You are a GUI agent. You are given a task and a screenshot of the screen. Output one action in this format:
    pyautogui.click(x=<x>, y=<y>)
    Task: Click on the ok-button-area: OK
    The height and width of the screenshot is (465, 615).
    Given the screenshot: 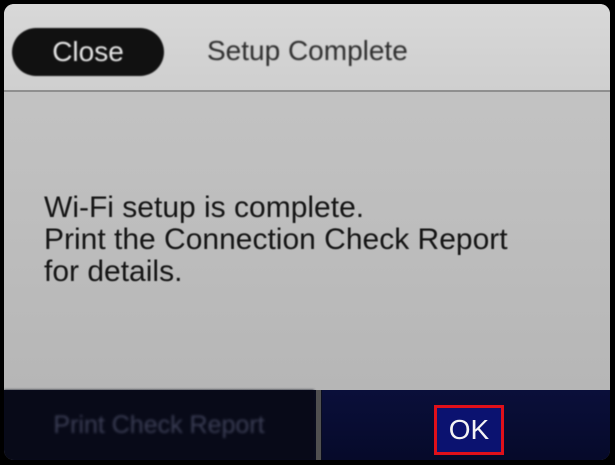 What is the action you would take?
    pyautogui.click(x=466, y=425)
    